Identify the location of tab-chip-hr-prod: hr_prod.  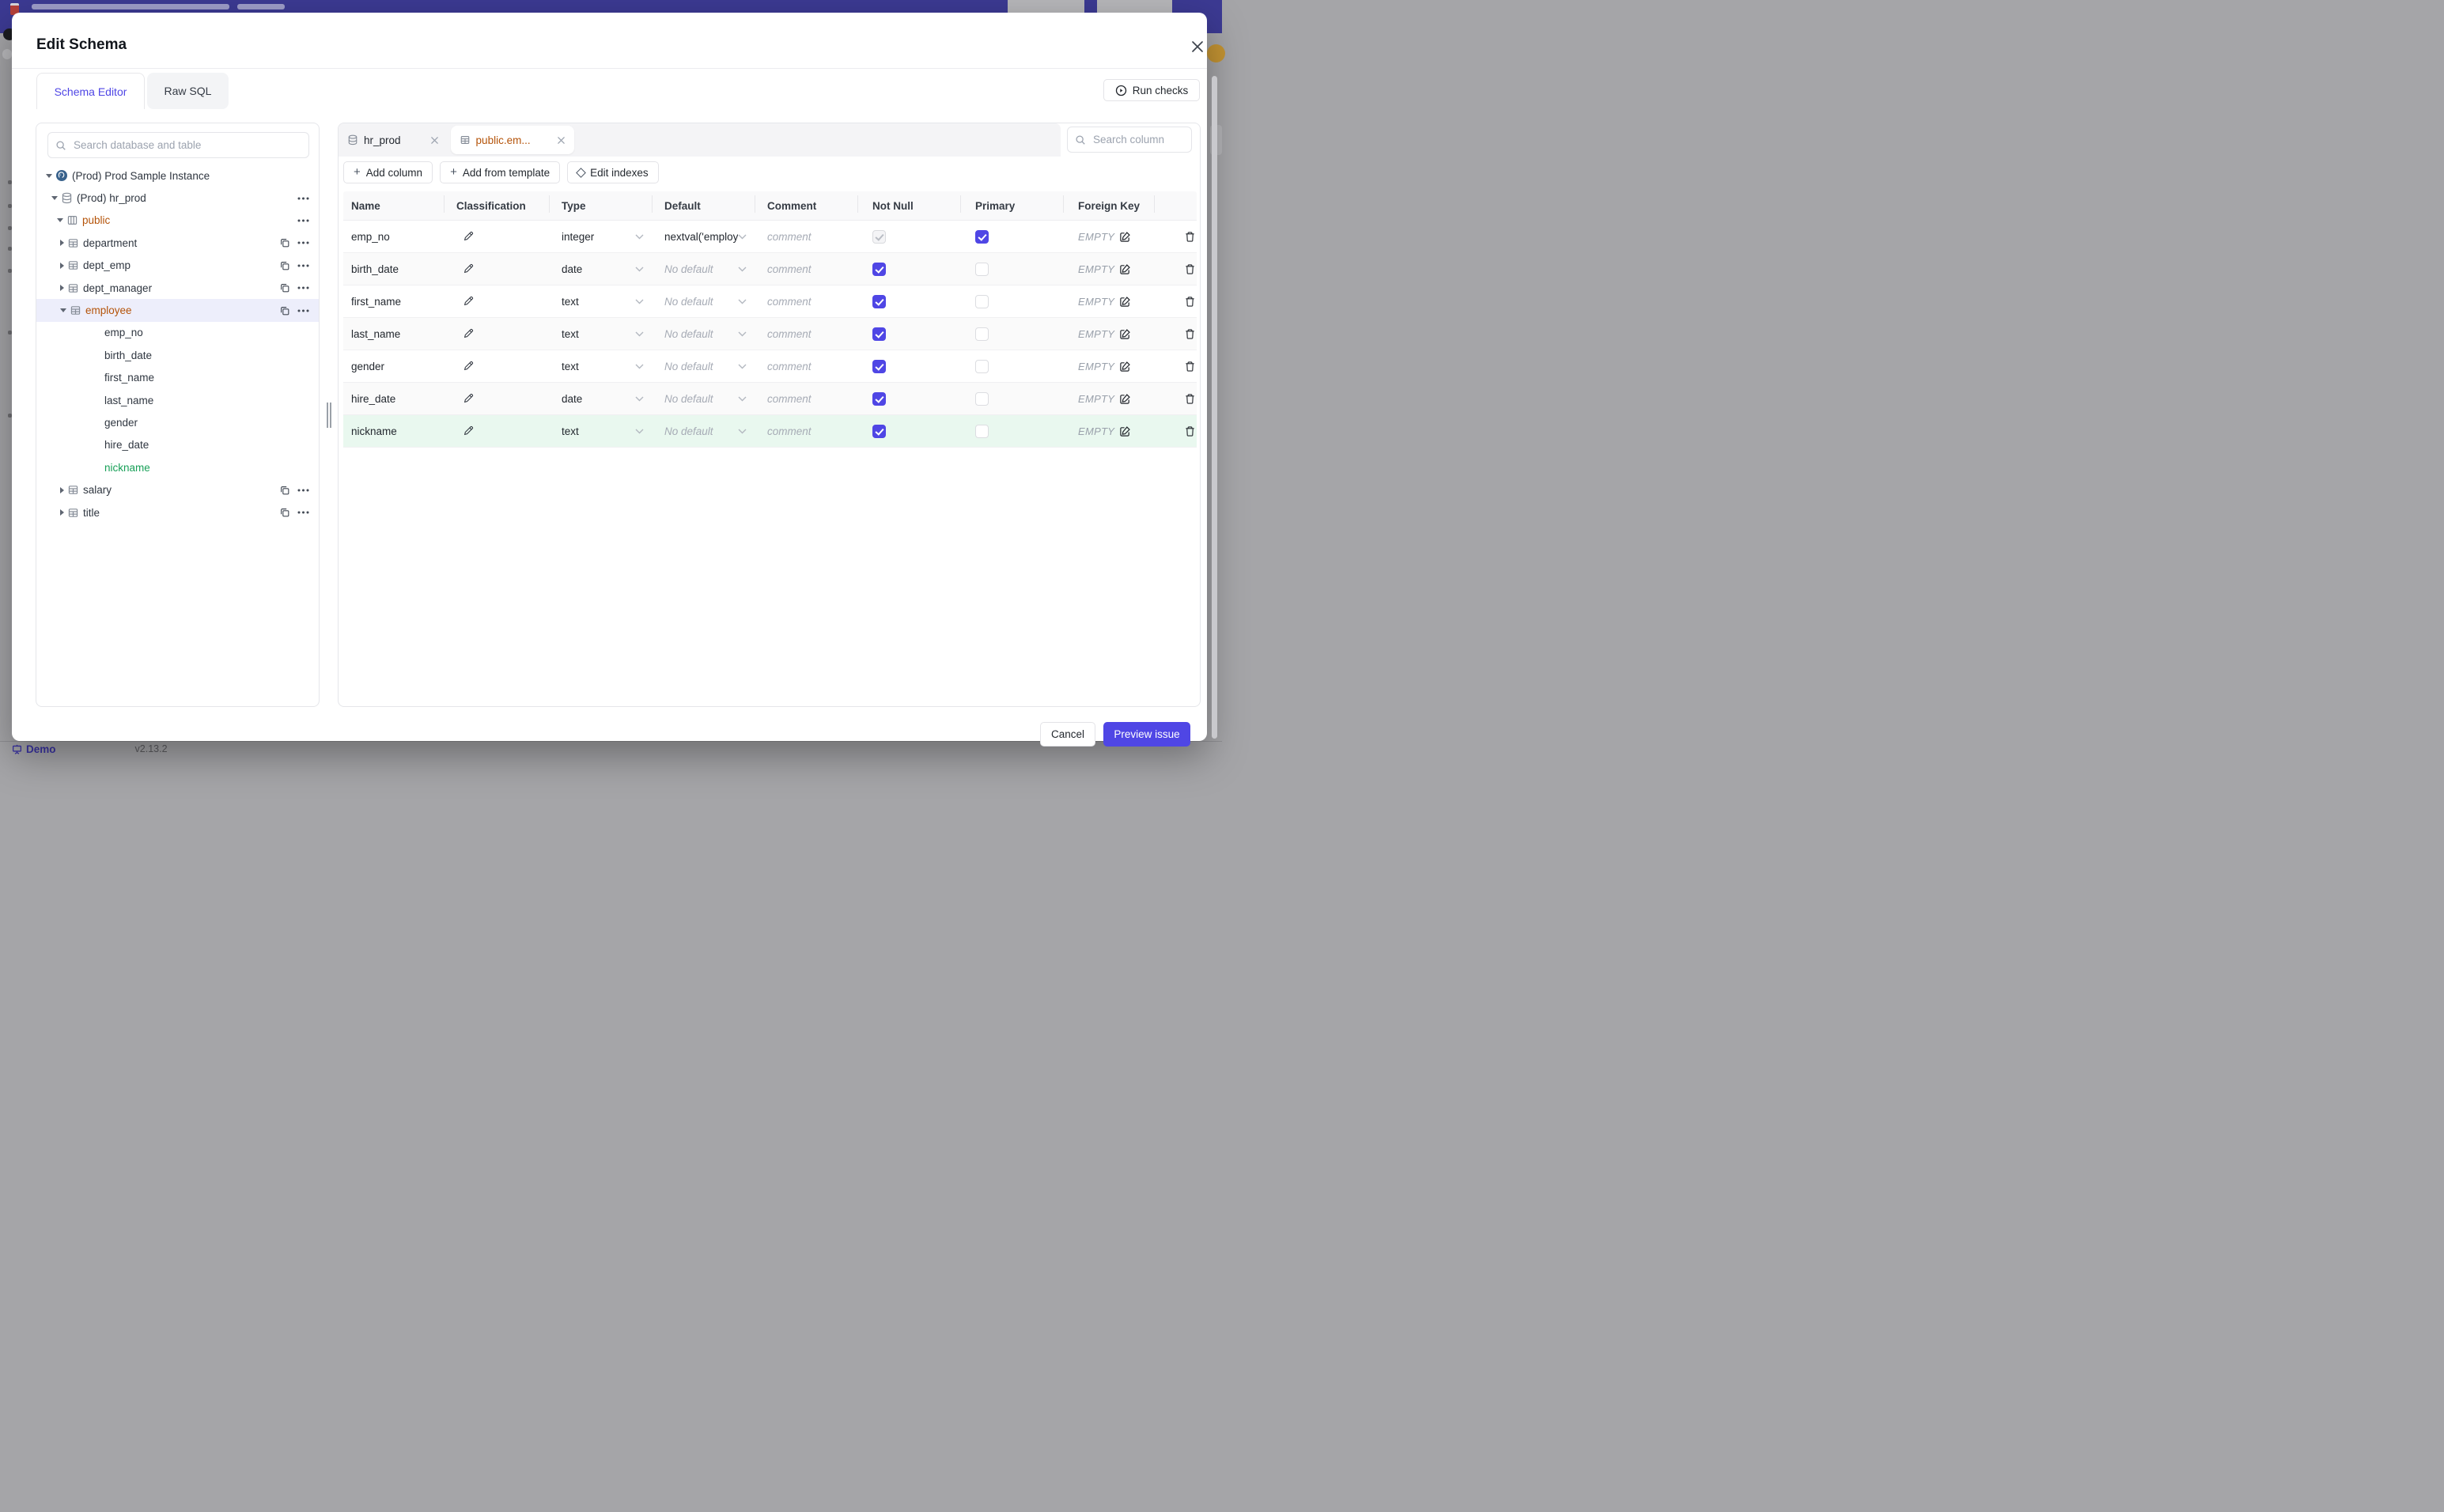
(393, 140).